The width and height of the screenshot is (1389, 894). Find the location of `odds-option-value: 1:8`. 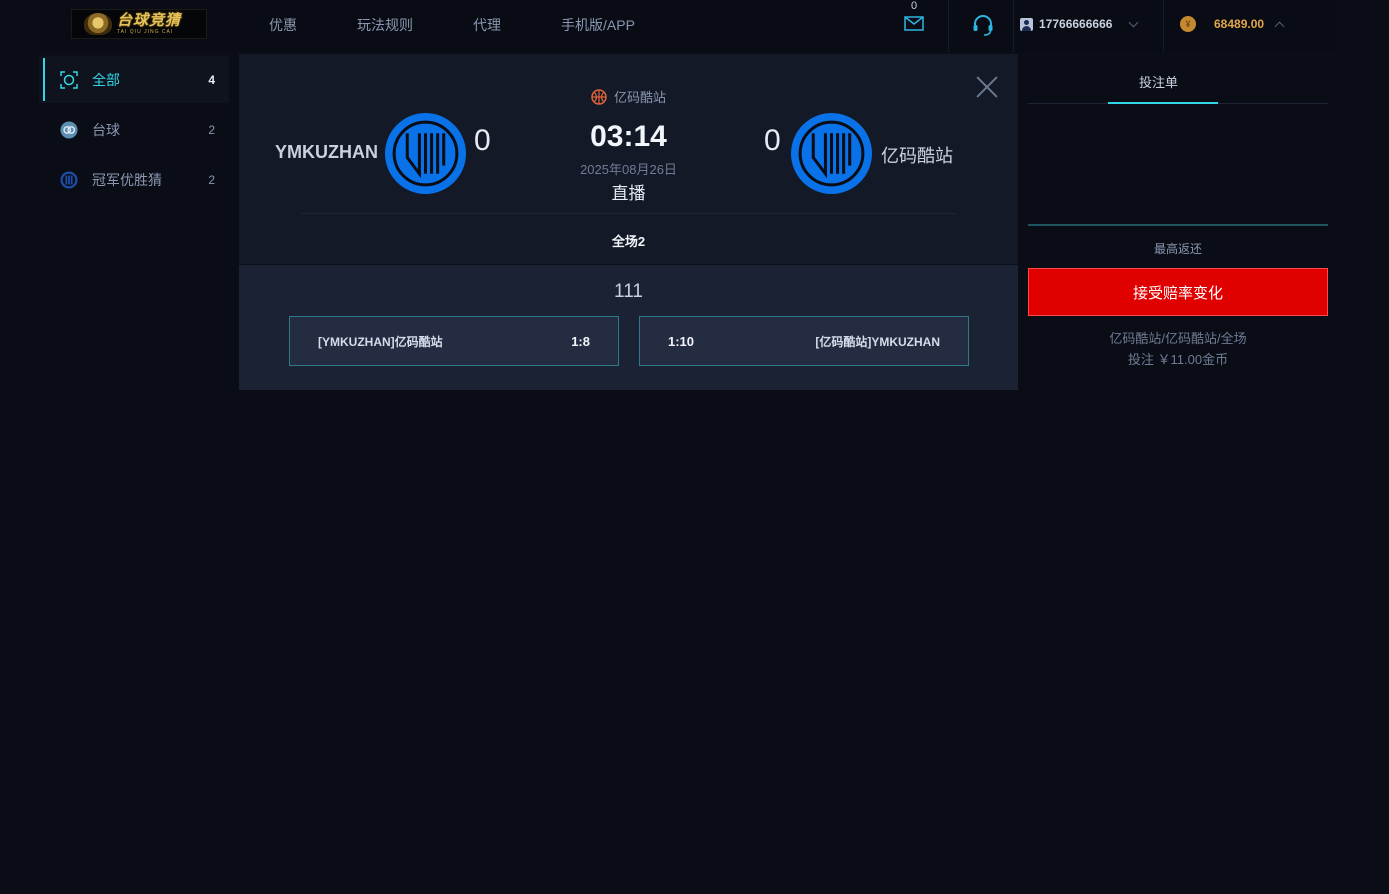

odds-option-value: 1:8 is located at coordinates (580, 341).